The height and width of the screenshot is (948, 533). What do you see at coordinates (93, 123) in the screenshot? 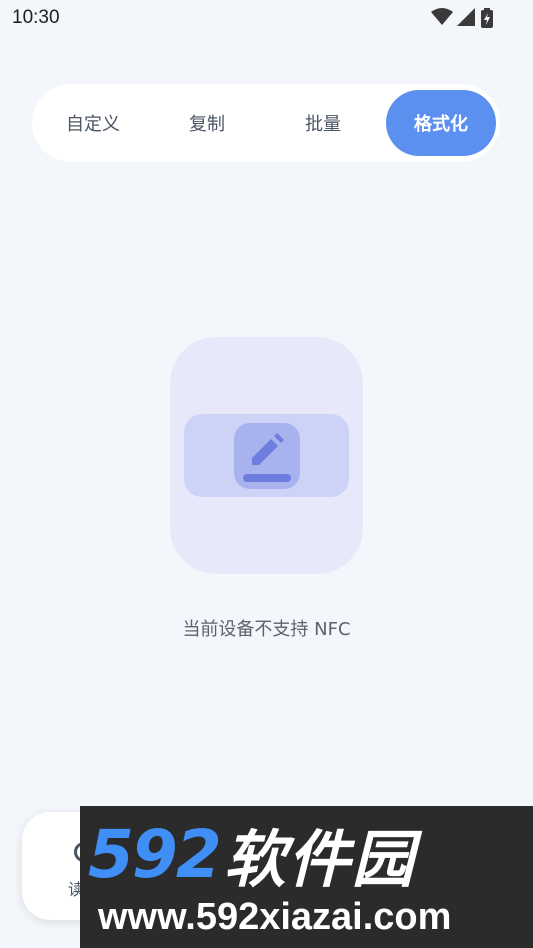
I see `tab-custom: 自定义` at bounding box center [93, 123].